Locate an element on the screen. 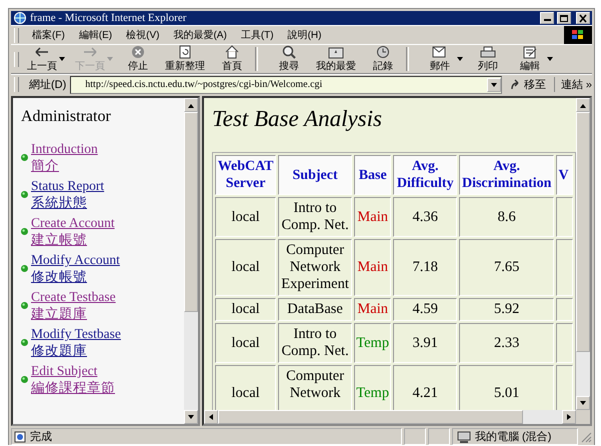 This screenshot has height=446, width=601. sidebar-link: Create Account is located at coordinates (73, 222).